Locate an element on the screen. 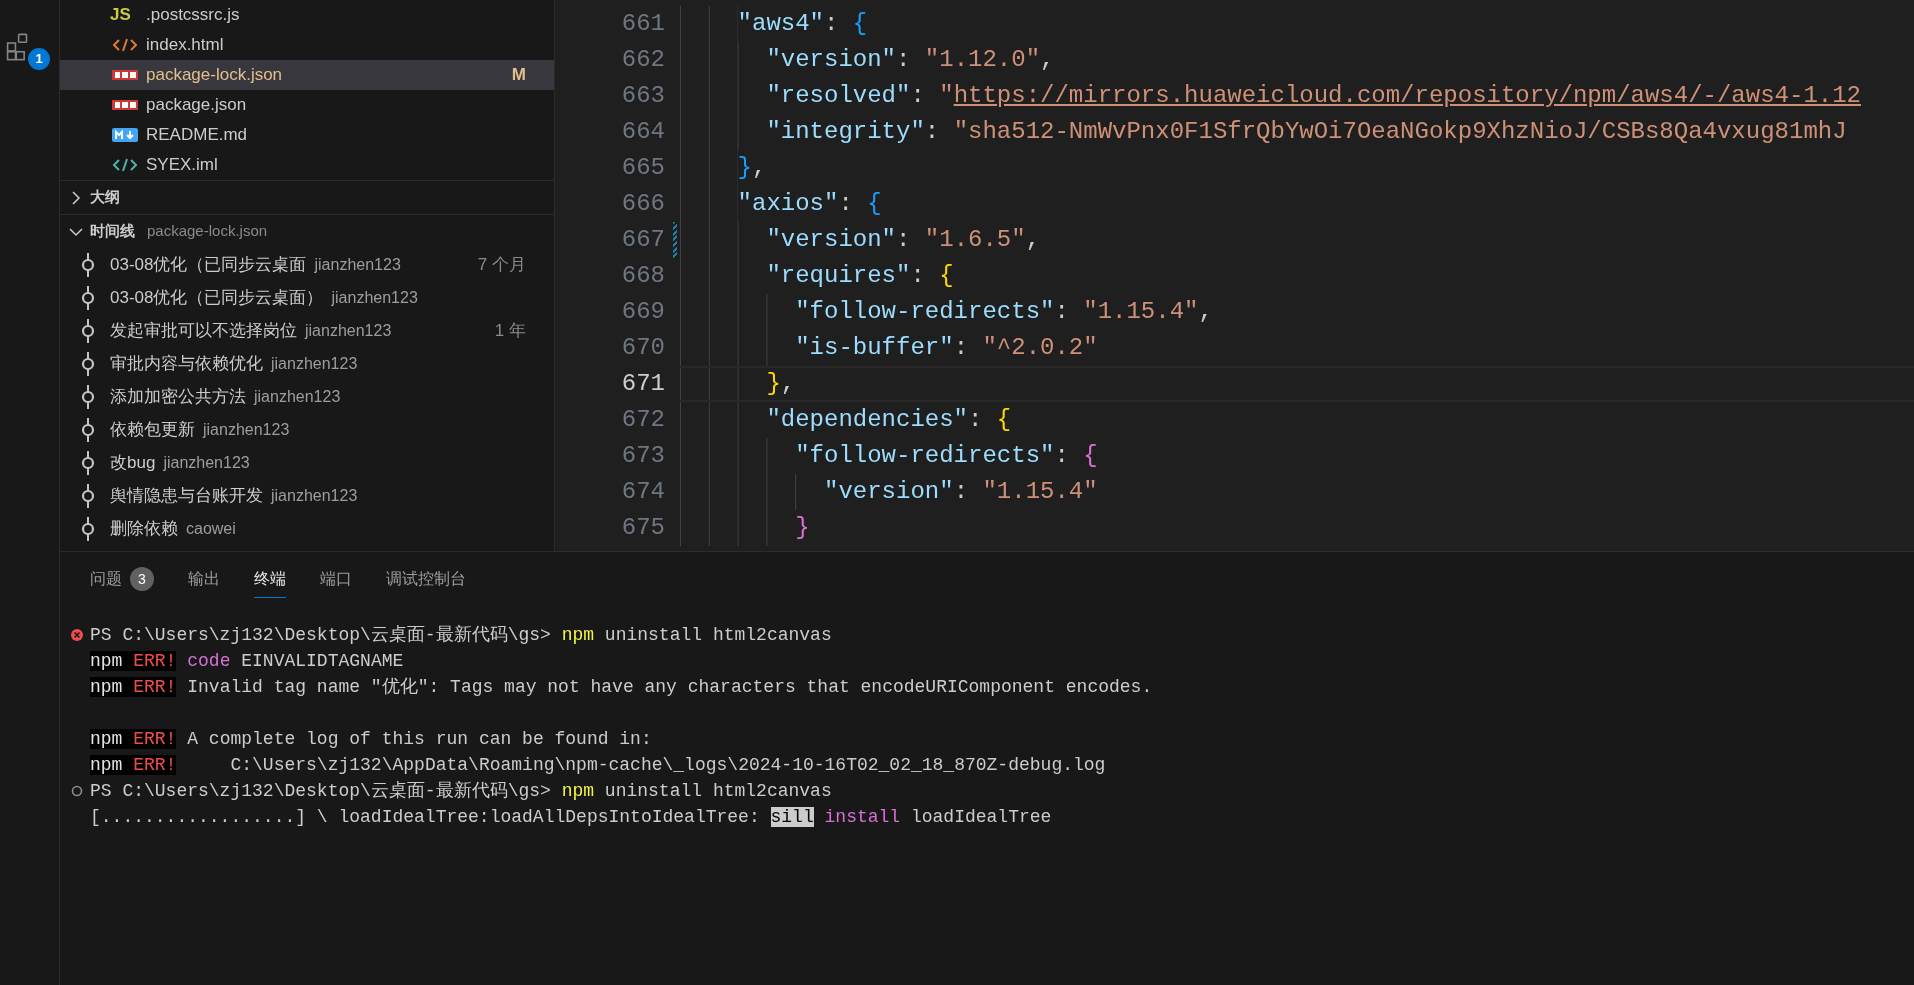  file-item: index.html is located at coordinates (307, 45).